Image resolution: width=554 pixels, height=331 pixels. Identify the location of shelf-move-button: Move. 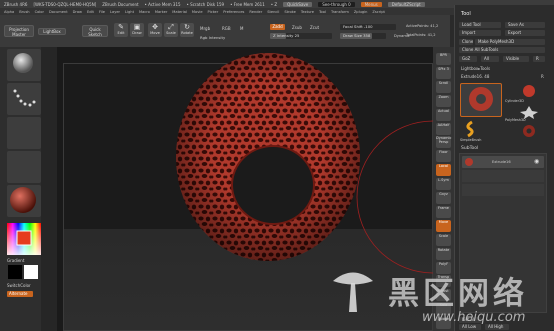
(443, 225).